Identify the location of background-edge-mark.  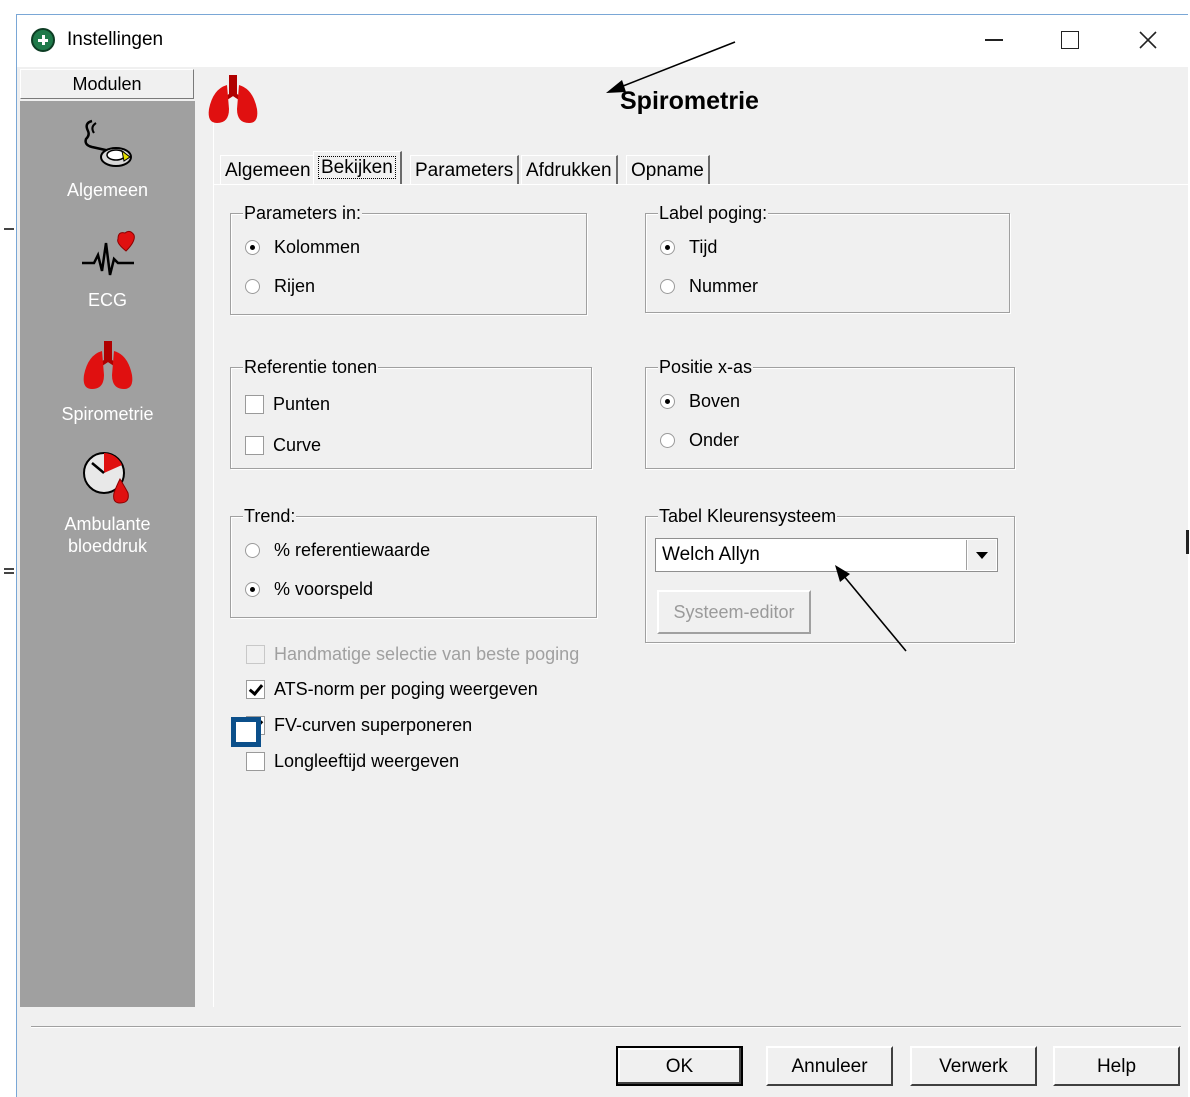
(1187, 542).